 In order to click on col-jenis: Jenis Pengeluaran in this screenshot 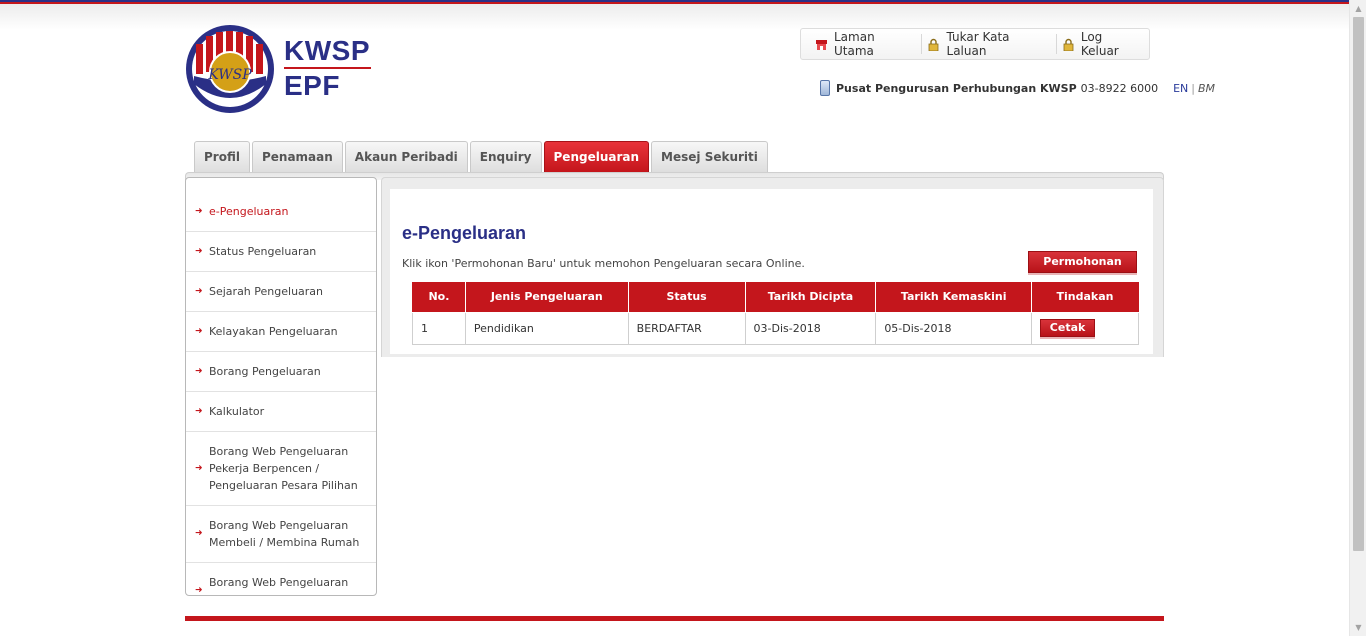, I will do `click(546, 297)`.